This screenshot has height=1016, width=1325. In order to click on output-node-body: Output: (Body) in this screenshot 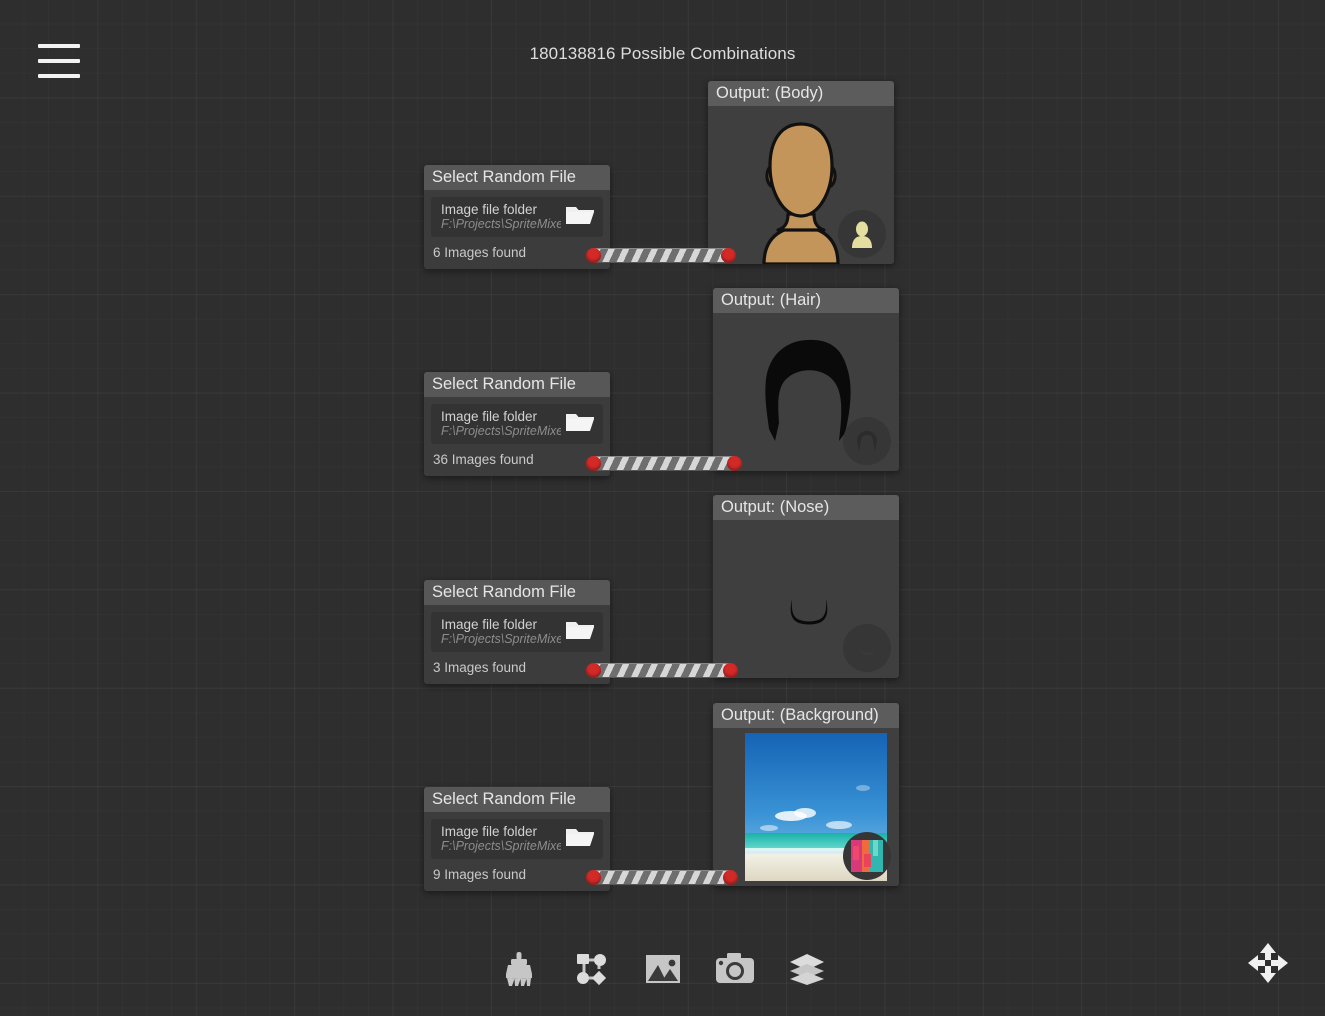, I will do `click(801, 172)`.